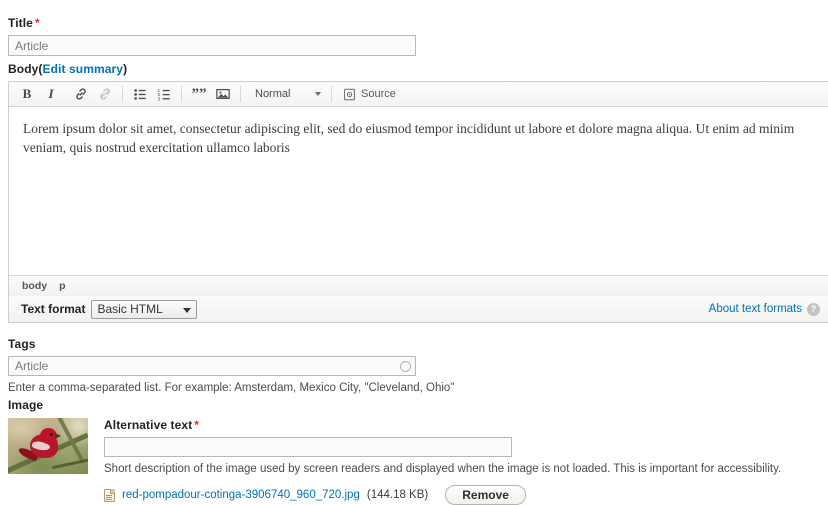  I want to click on text-format-select-wrap: Basic HTML Restricted HTML Full HTML, so click(144, 309).